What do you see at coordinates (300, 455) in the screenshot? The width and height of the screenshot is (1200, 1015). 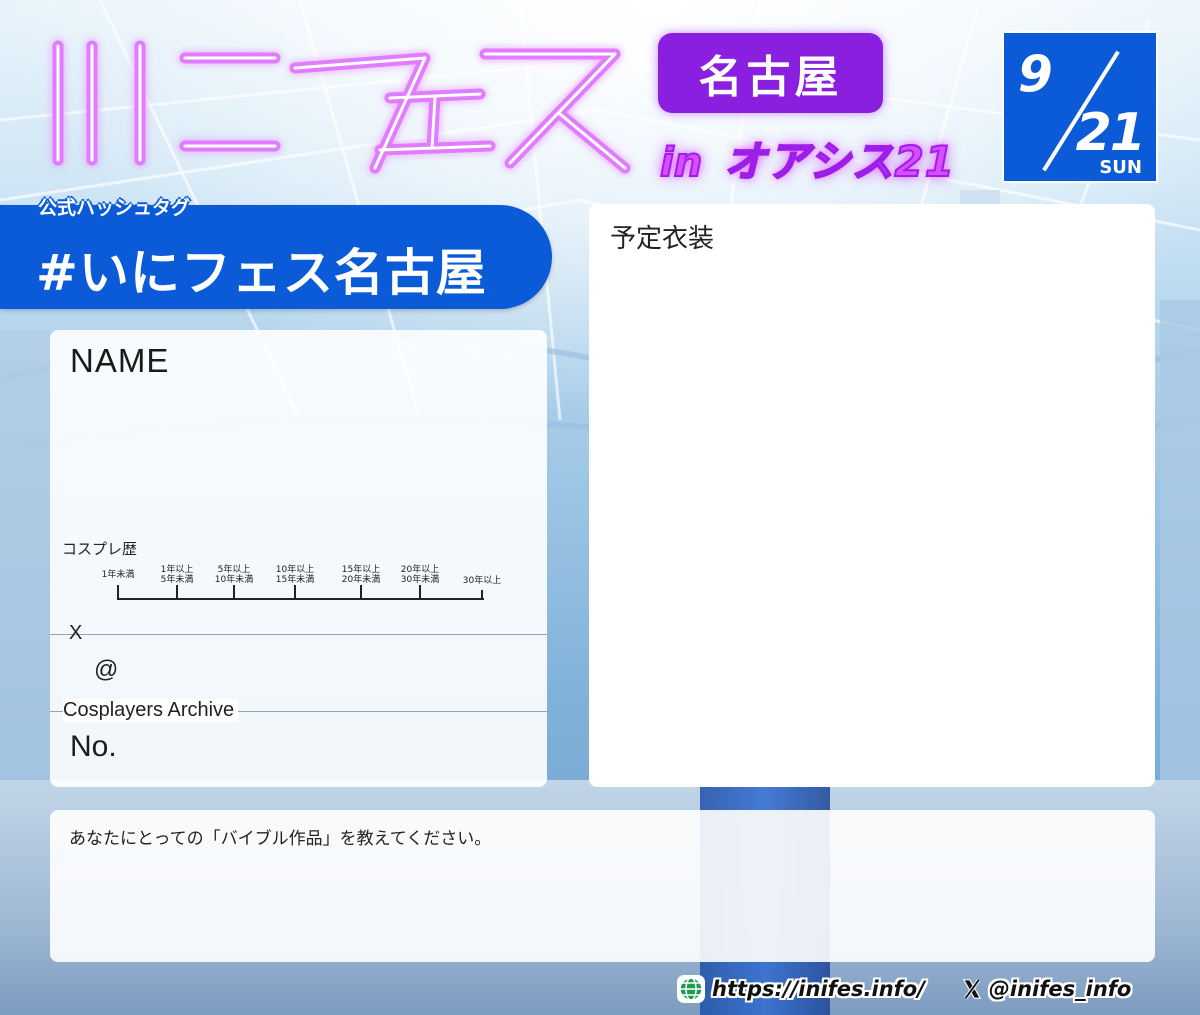 I see `name-field` at bounding box center [300, 455].